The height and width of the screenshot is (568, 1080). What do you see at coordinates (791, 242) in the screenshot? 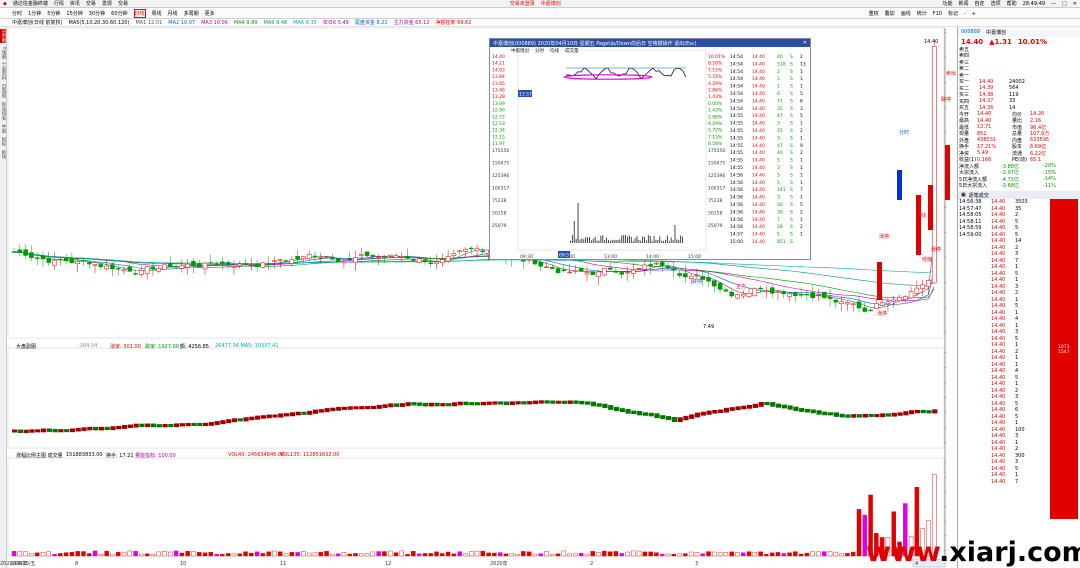
I see `popup-tick-side-25: S` at bounding box center [791, 242].